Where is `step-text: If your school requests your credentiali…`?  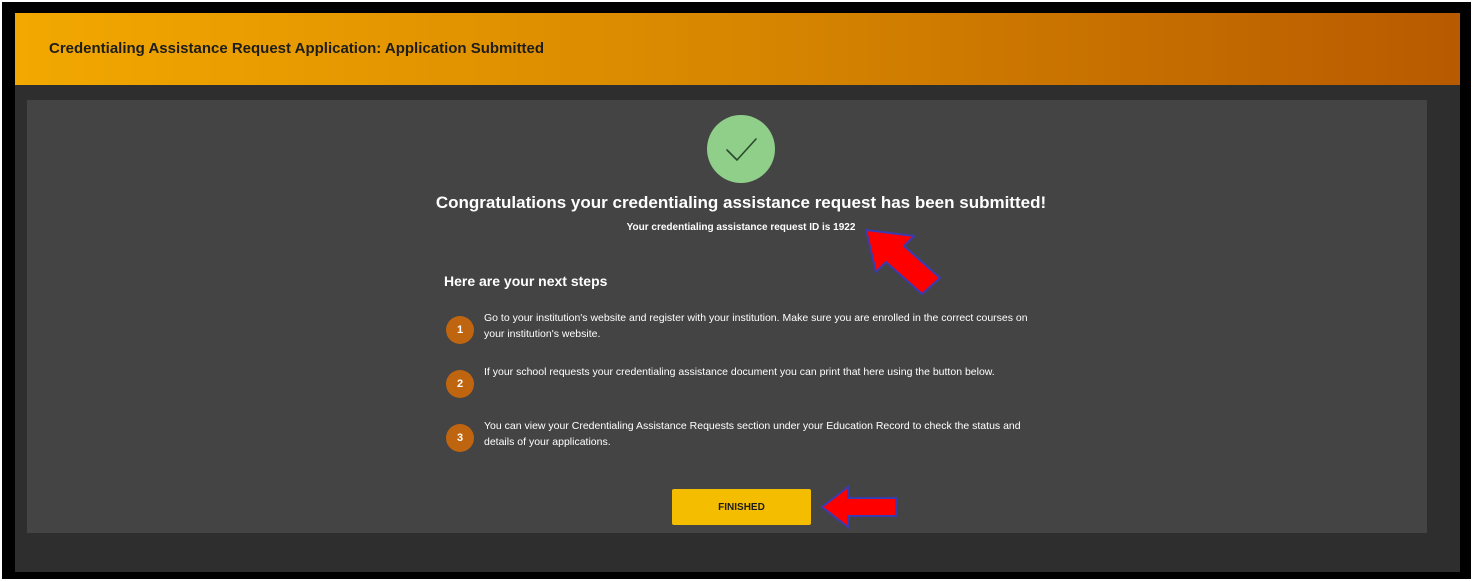
step-text: If your school requests your credentiali… is located at coordinates (739, 372).